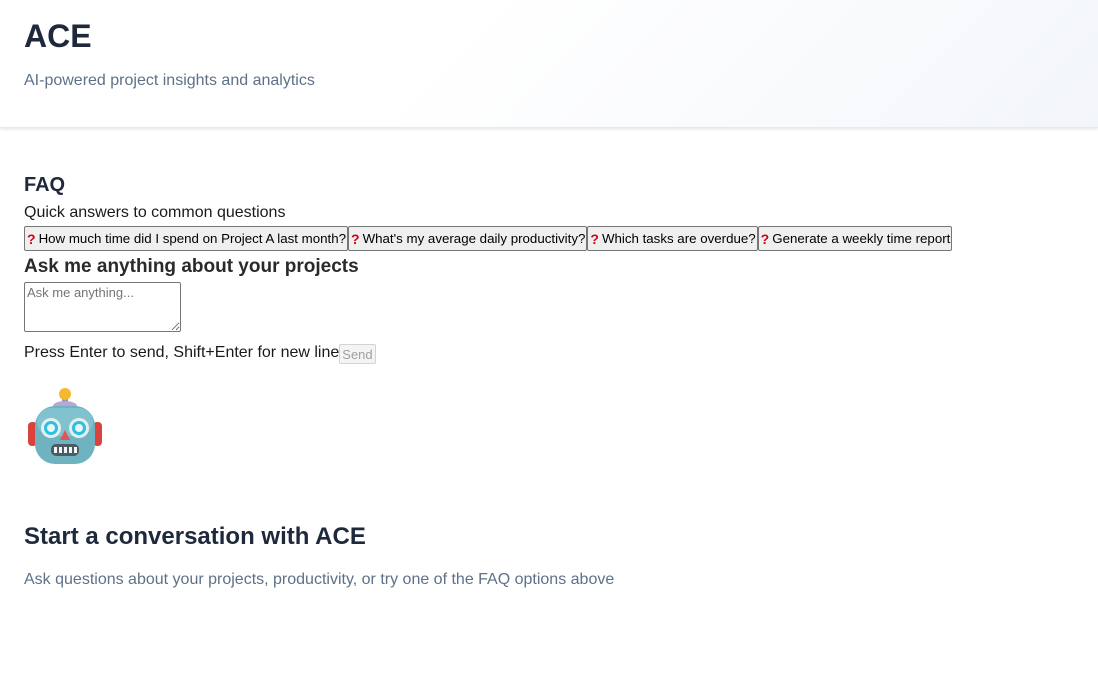 Image resolution: width=1098 pixels, height=694 pixels. Describe the element at coordinates (79, 428) in the screenshot. I see `robot-right-pupil` at that location.